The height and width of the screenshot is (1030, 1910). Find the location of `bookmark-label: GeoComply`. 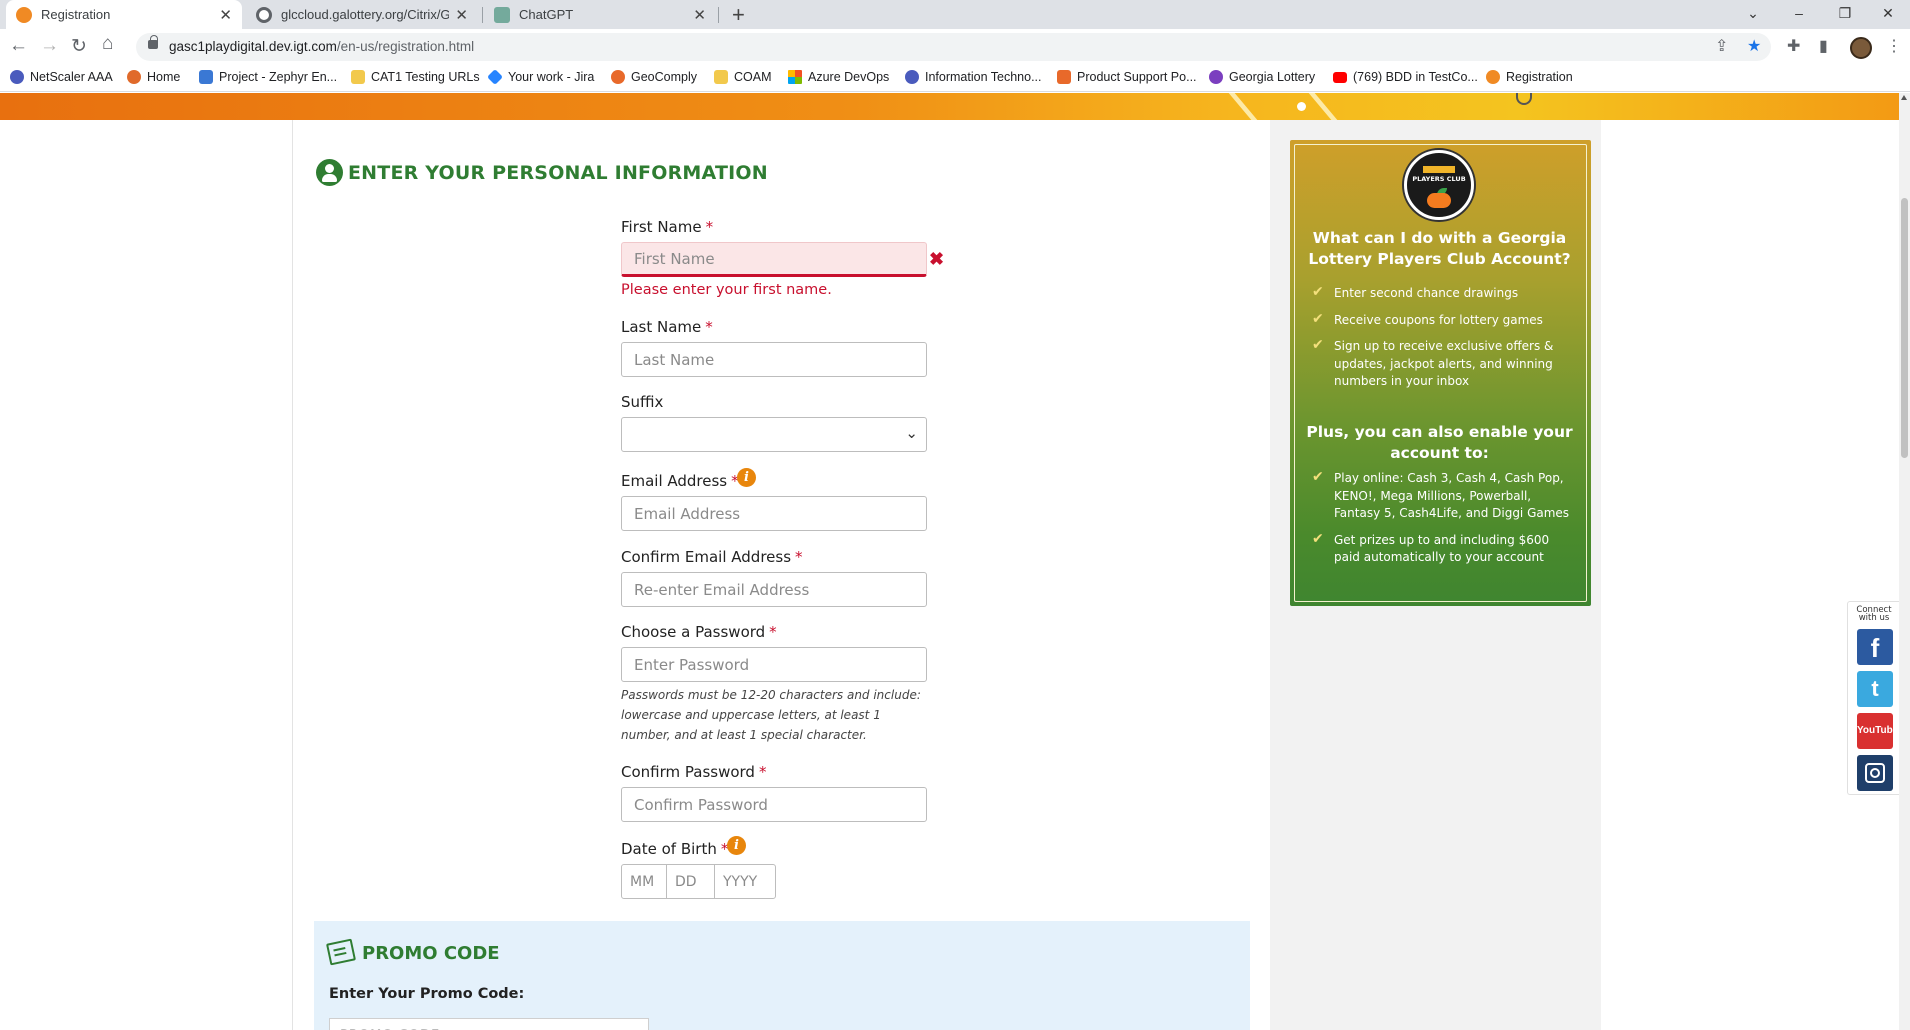

bookmark-label: GeoComply is located at coordinates (664, 77).